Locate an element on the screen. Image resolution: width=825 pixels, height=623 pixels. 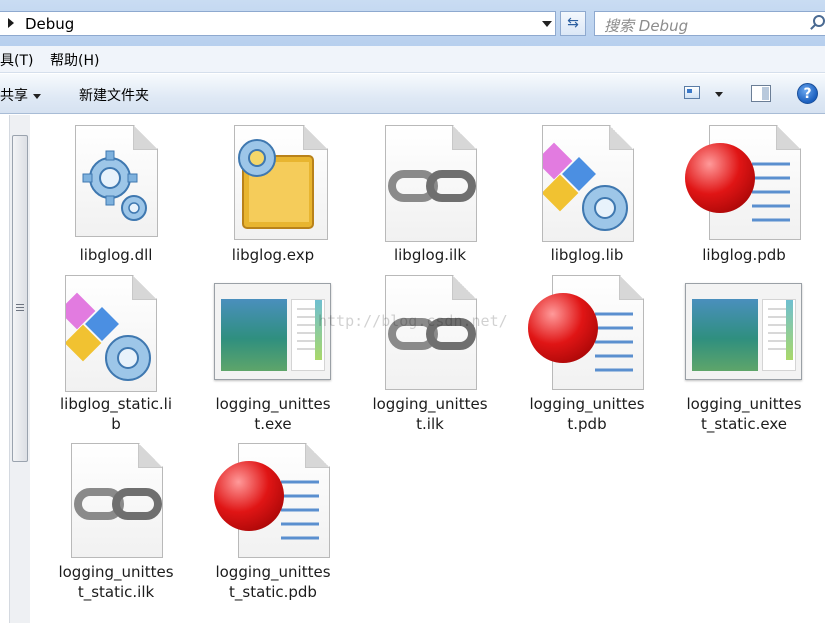
address-path: Debug is located at coordinates (49, 24).